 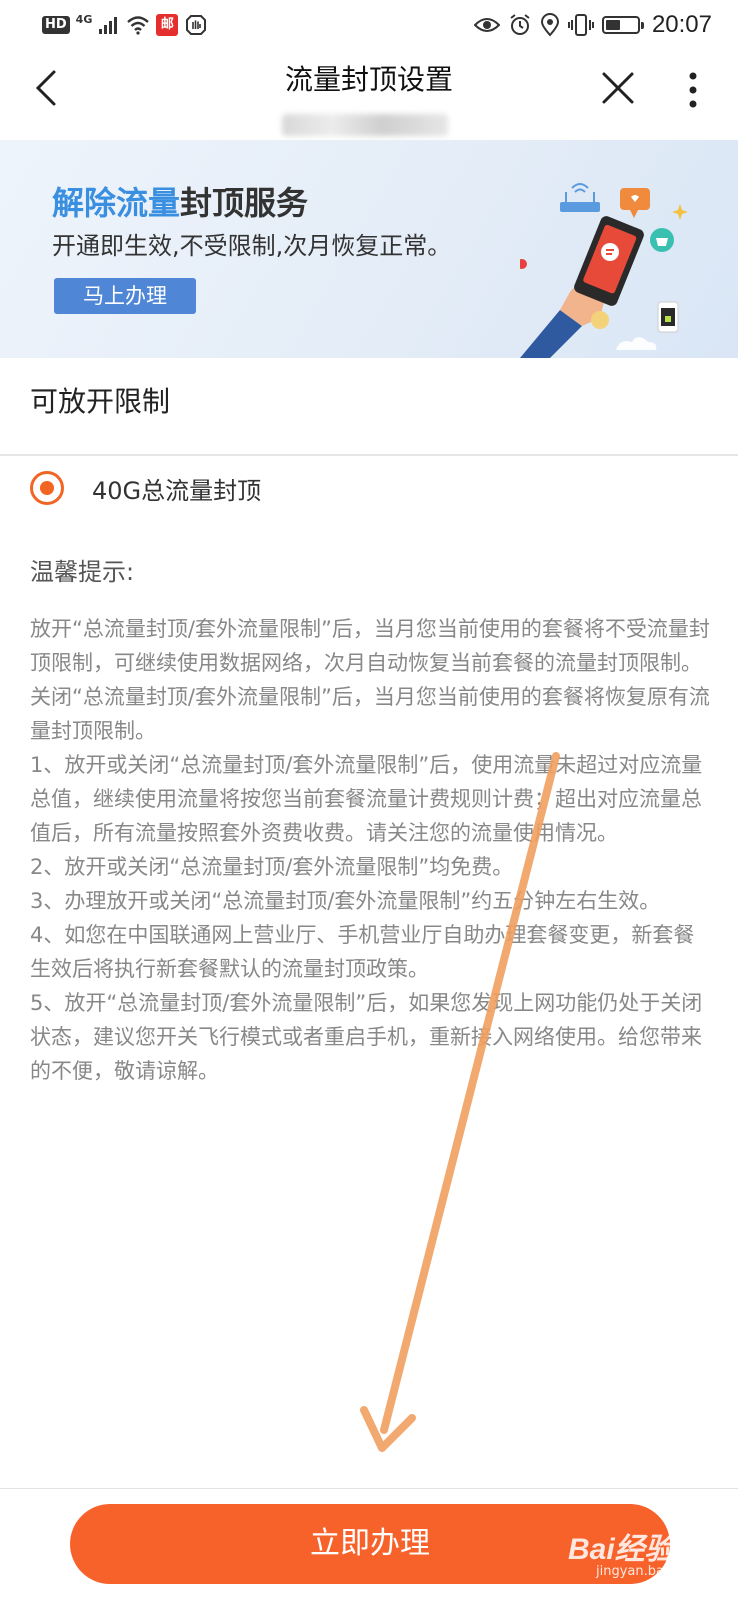 What do you see at coordinates (582, 287) in the screenshot?
I see `hand-holding-phone-icon` at bounding box center [582, 287].